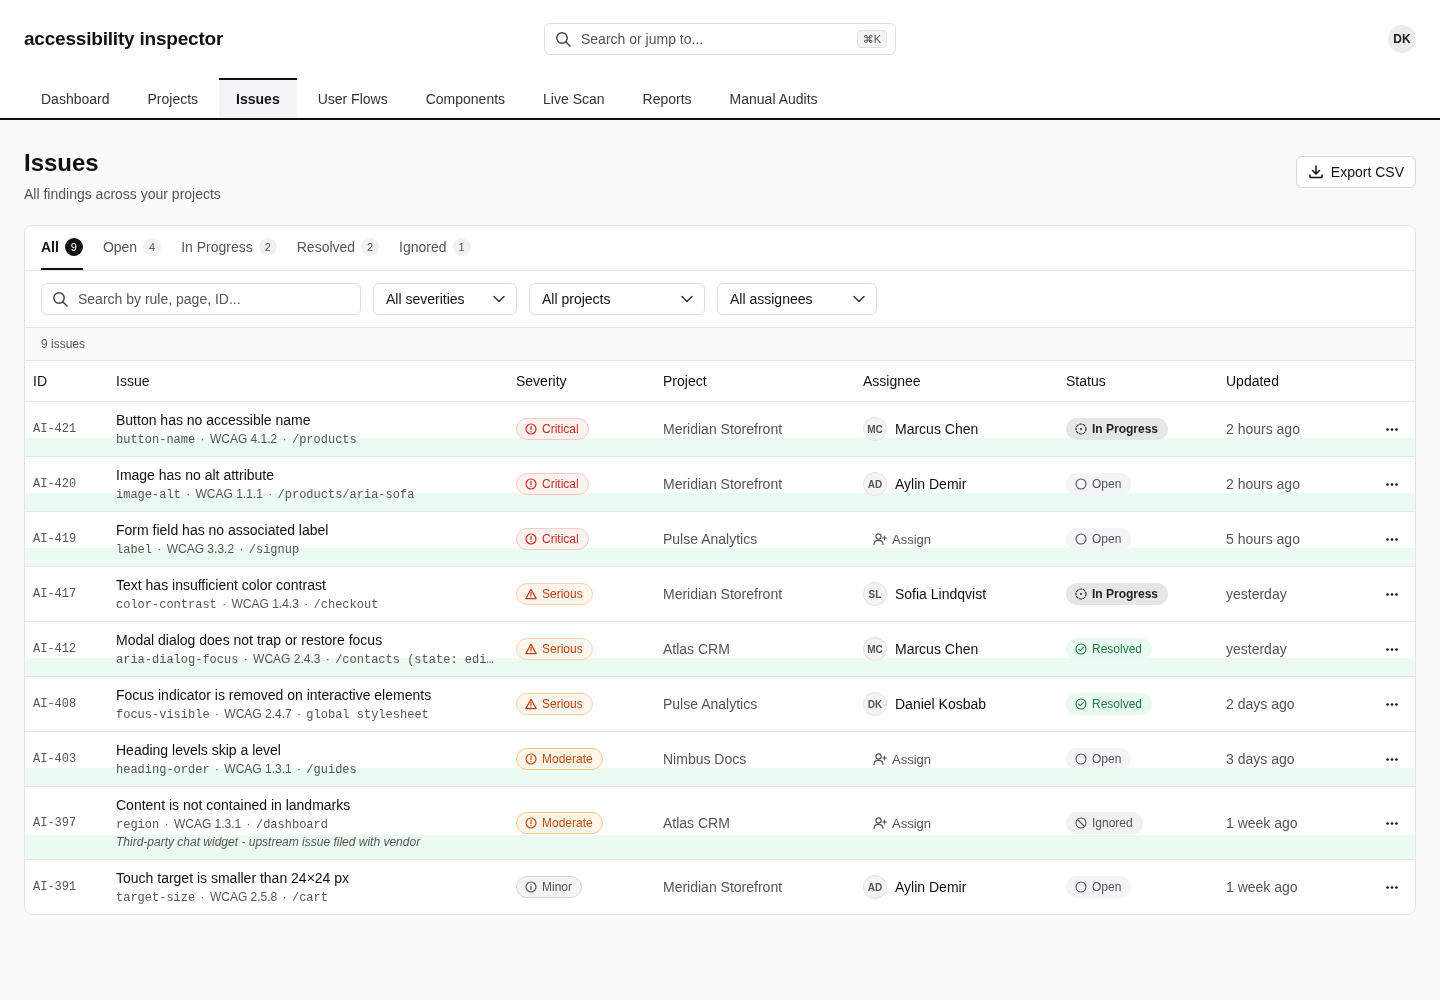  I want to click on export-button: Export CSV, so click(1355, 172).